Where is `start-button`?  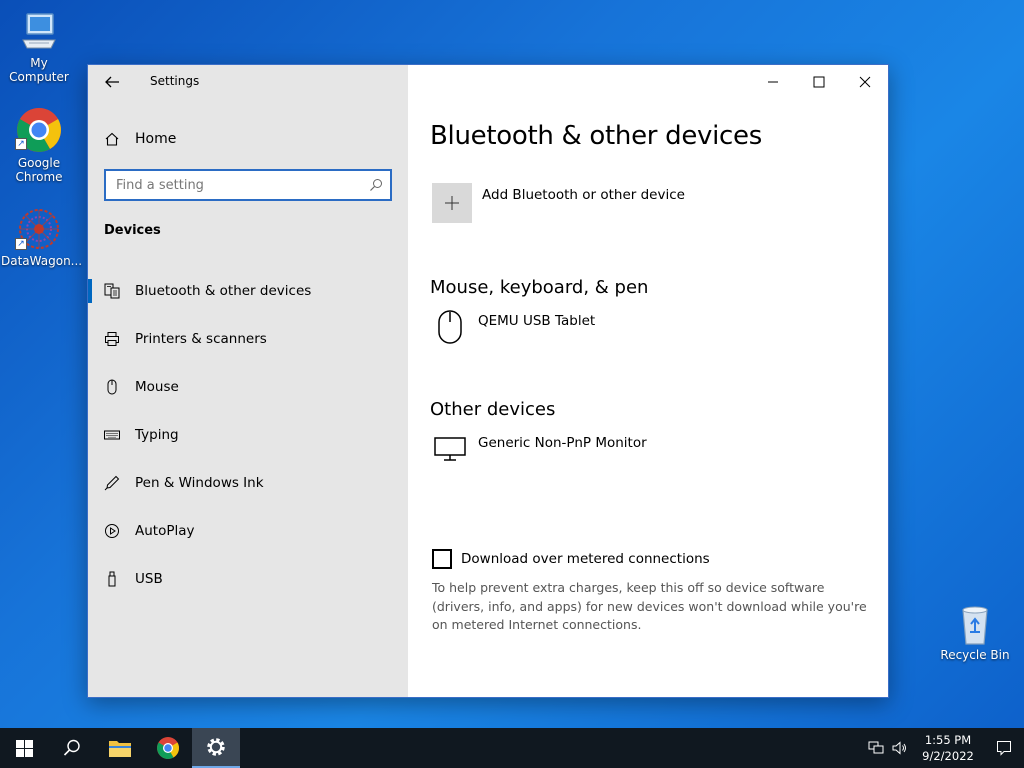
start-button is located at coordinates (24, 748).